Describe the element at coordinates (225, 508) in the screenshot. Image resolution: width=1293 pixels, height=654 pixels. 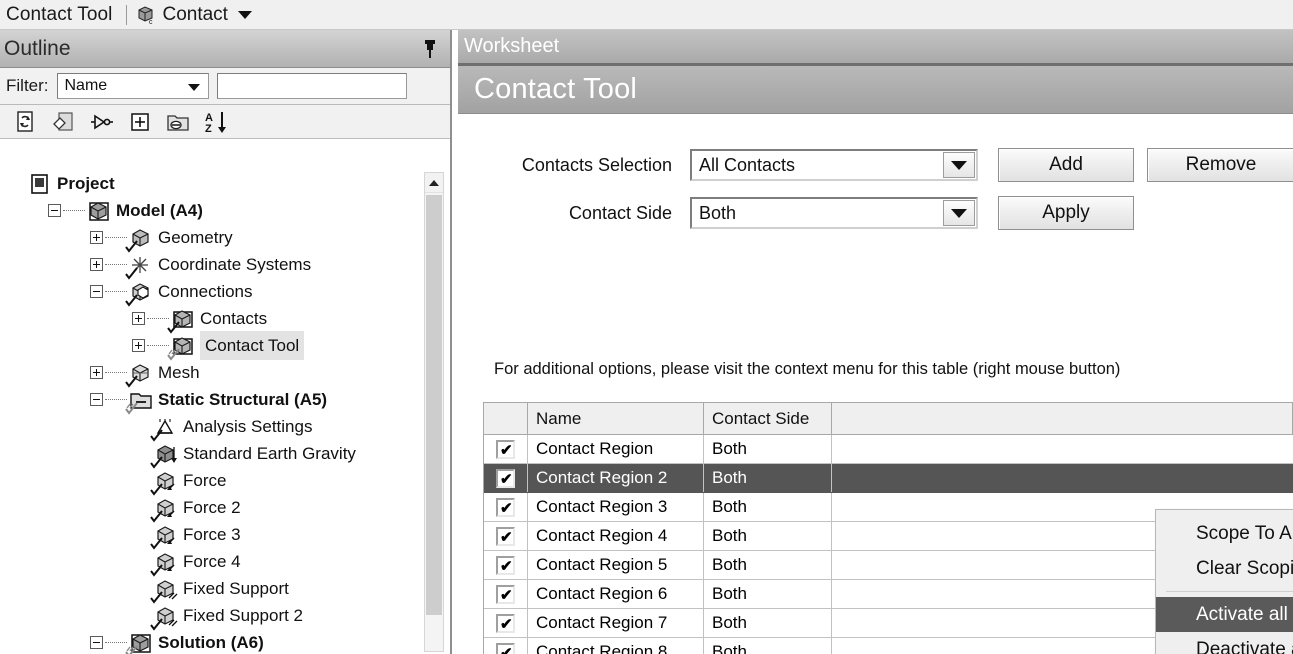
I see `tree-item-force-2: Force 2` at that location.